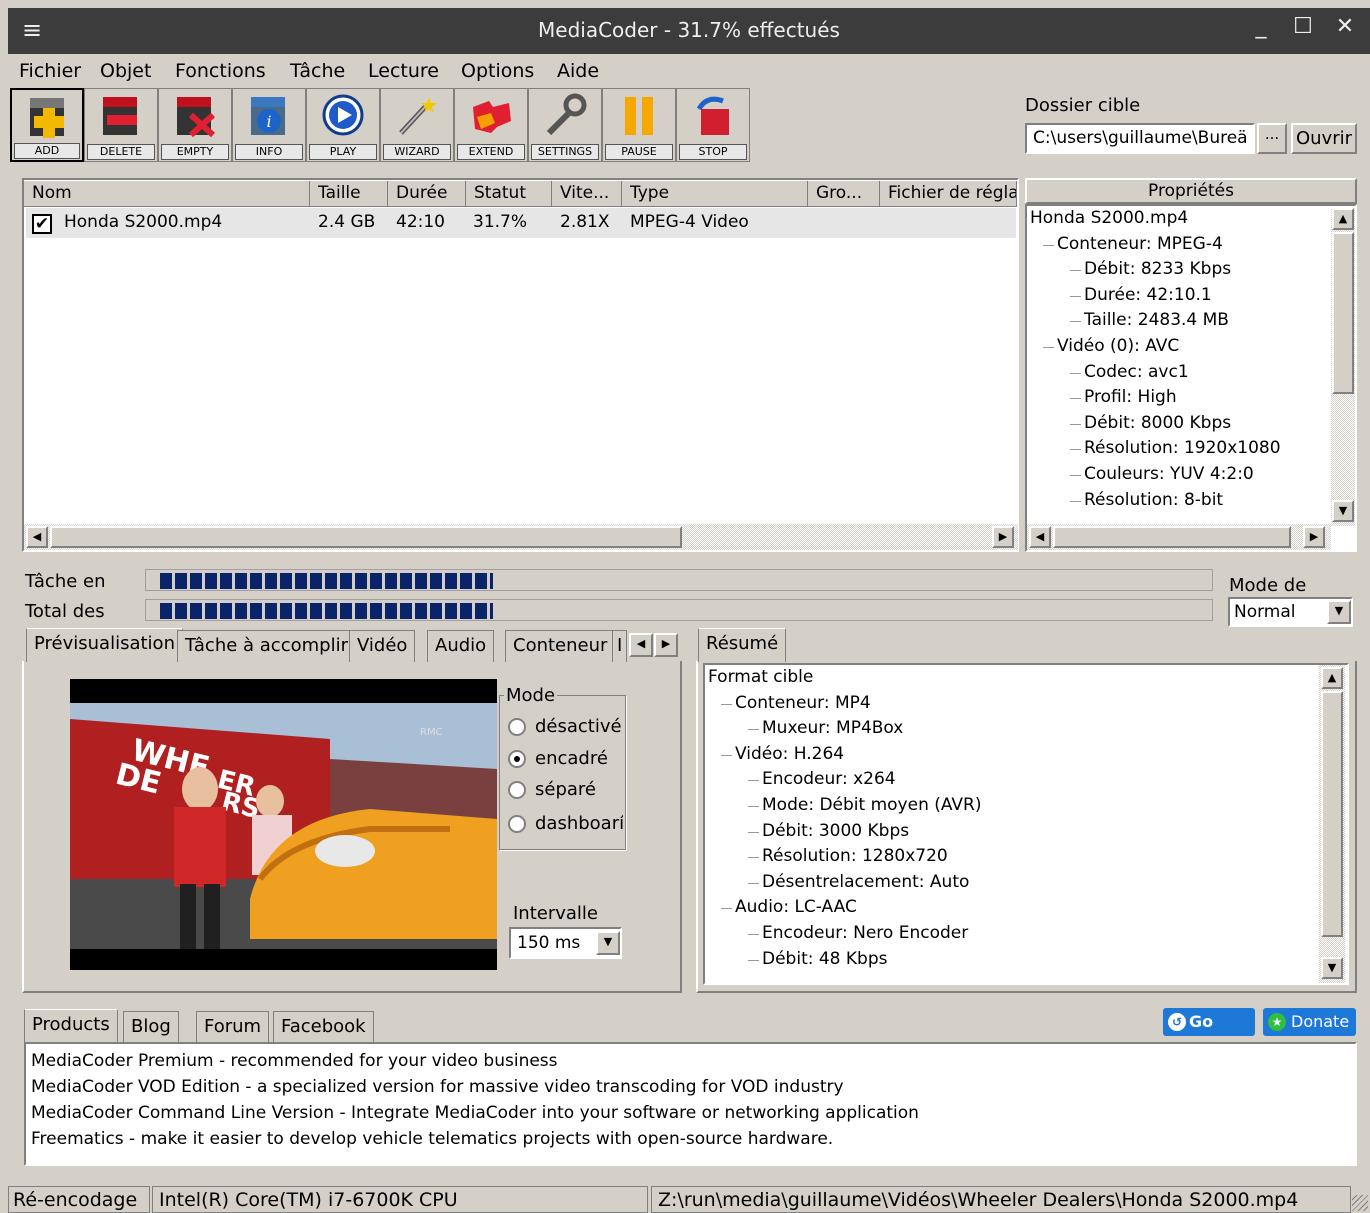 This screenshot has height=1213, width=1370. Describe the element at coordinates (1303, 26) in the screenshot. I see `maximize-icon: ☐` at that location.